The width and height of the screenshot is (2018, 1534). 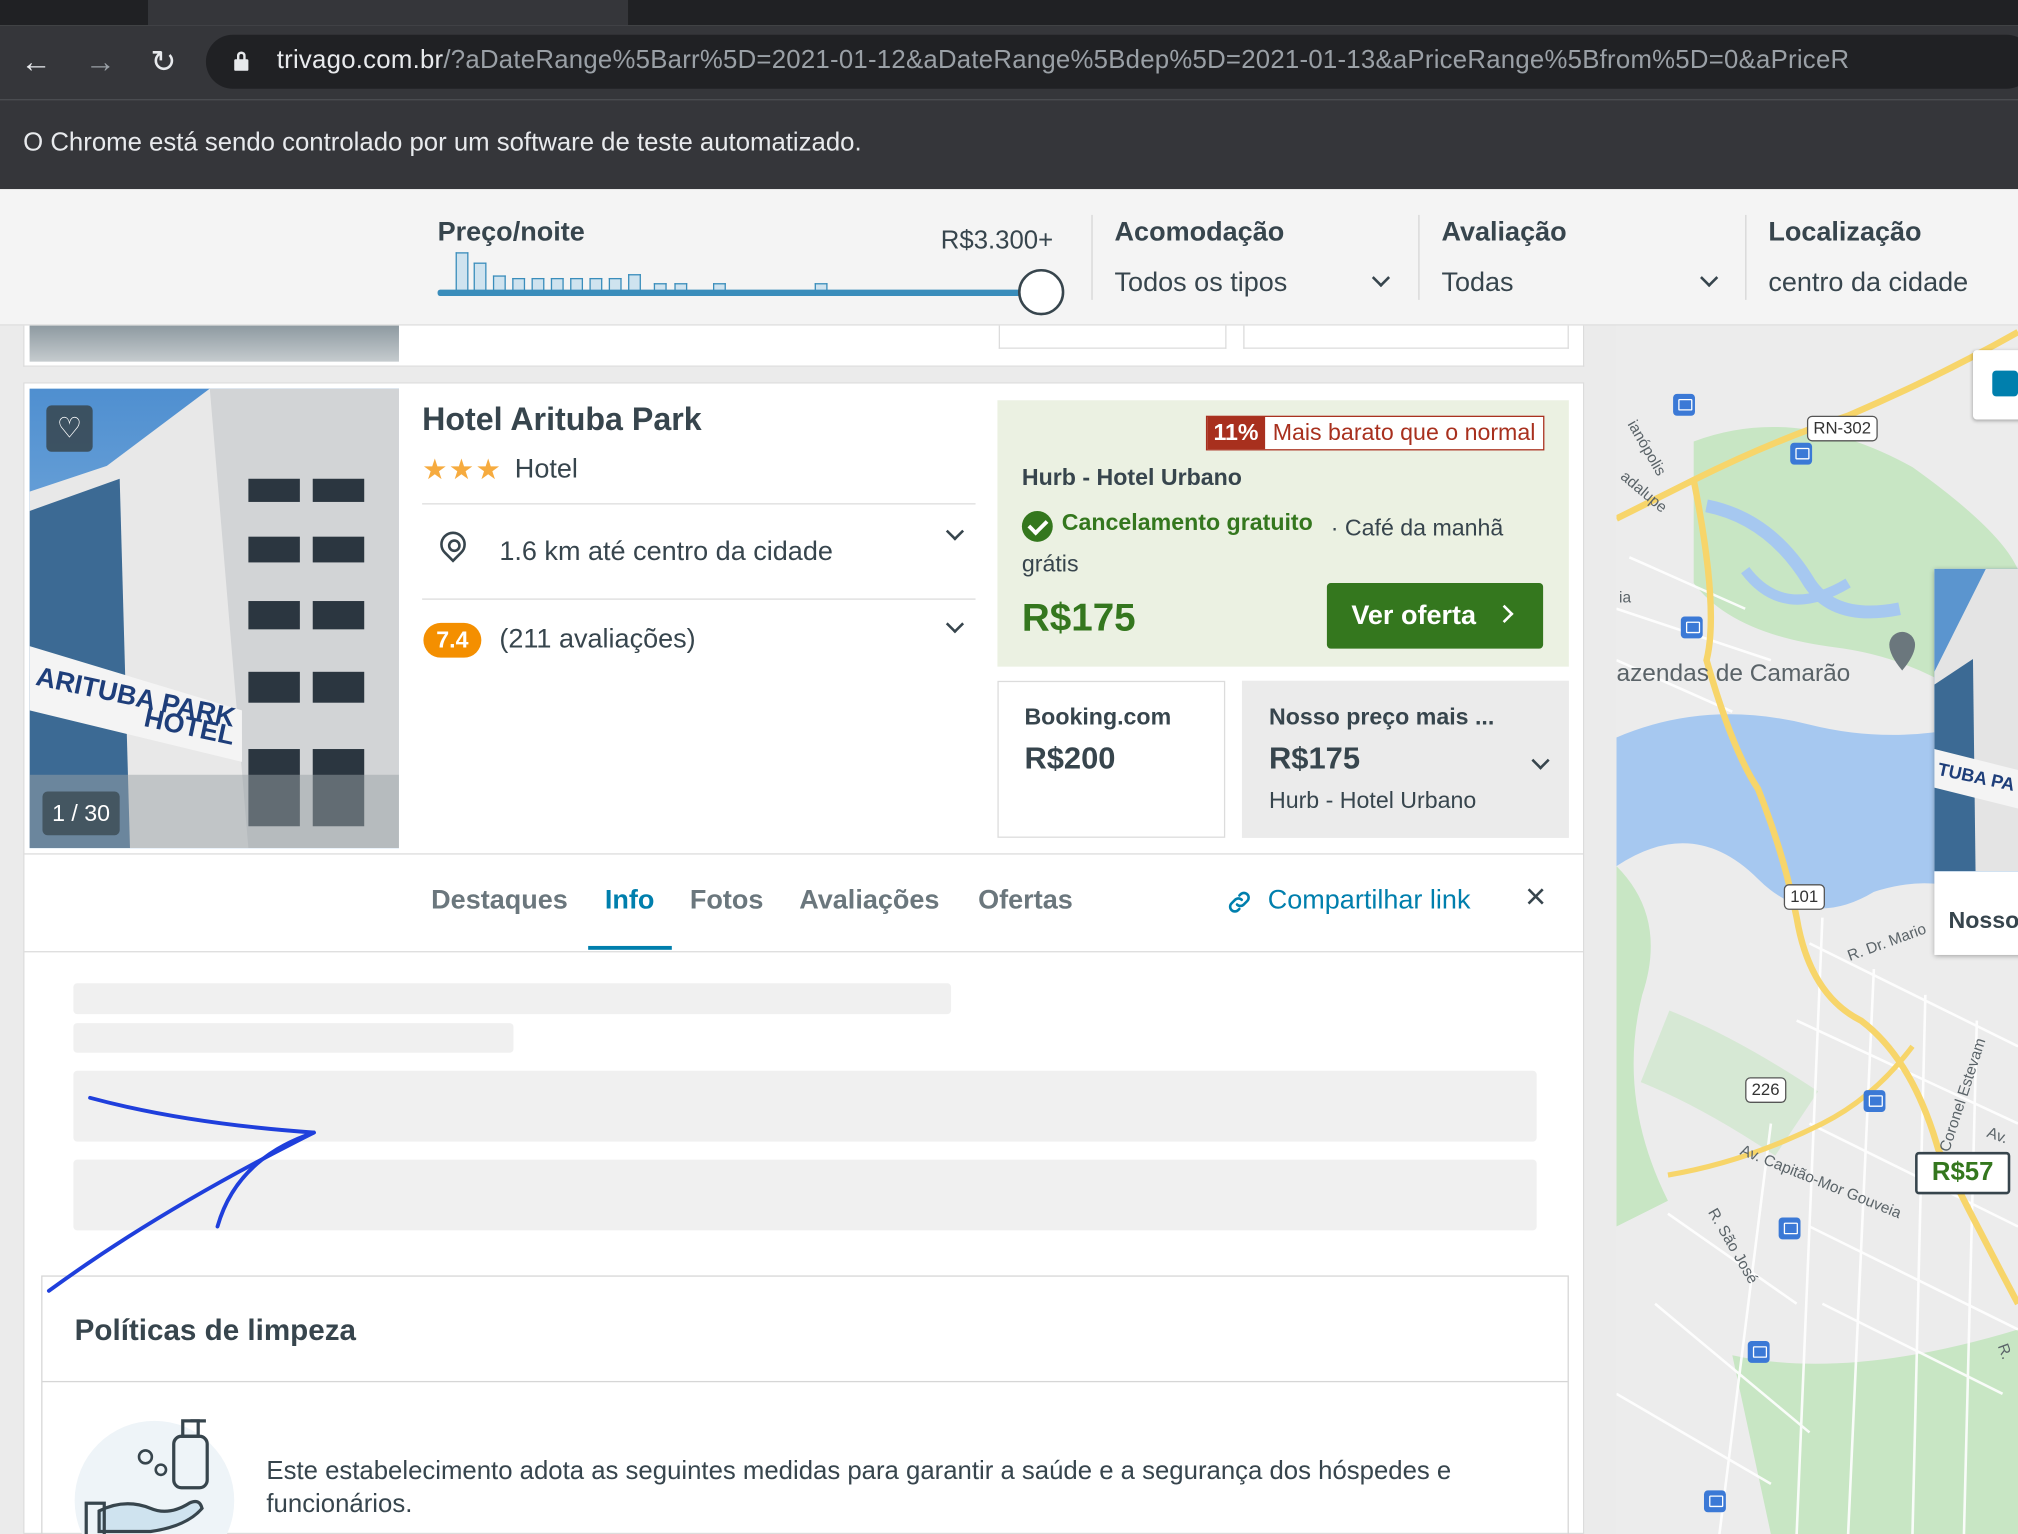 I want to click on review-count: (211 avaliações), so click(x=597, y=639).